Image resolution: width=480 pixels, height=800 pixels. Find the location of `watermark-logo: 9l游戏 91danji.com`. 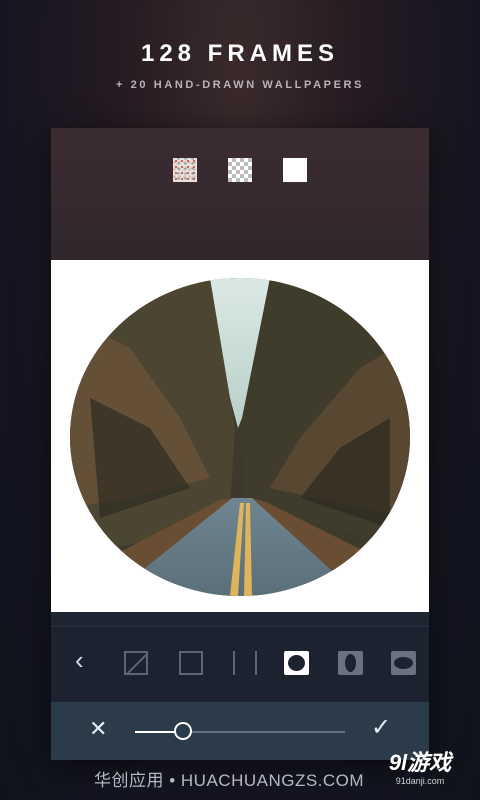

watermark-logo: 9l游戏 91danji.com is located at coordinates (420, 769).